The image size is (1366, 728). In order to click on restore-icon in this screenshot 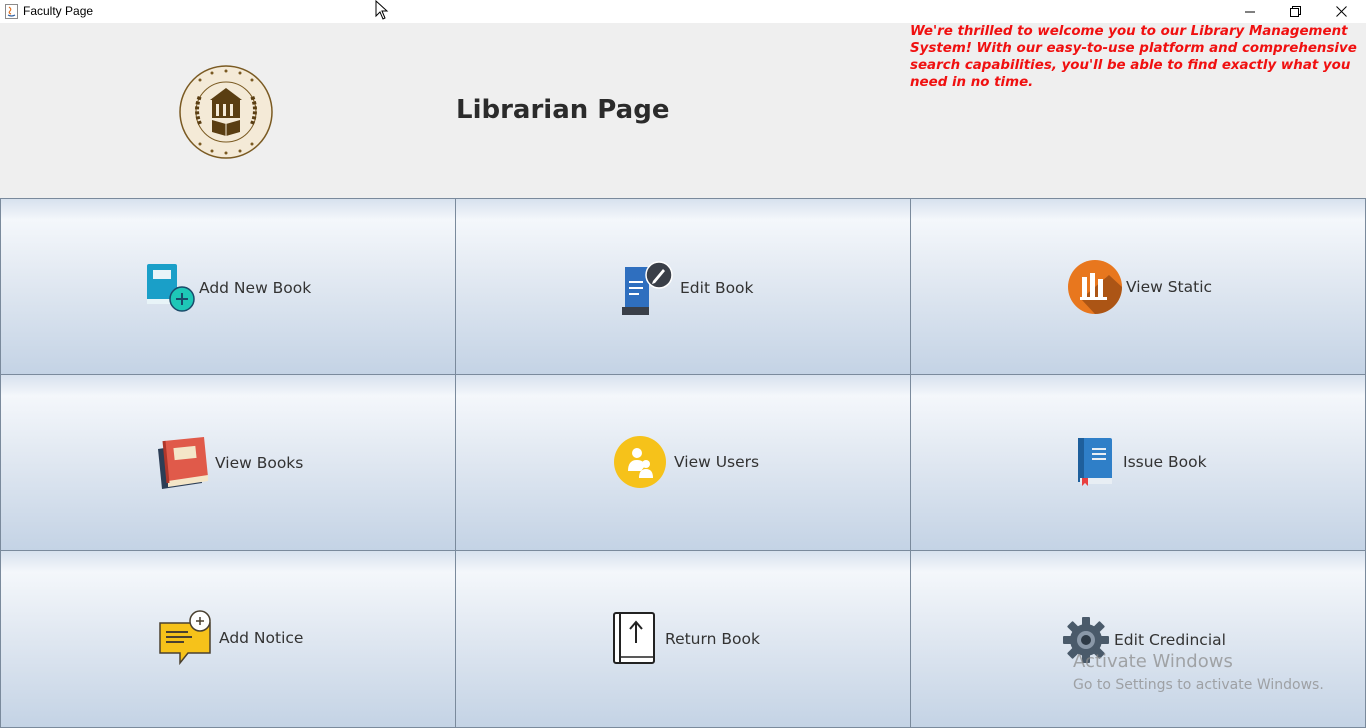, I will do `click(1295, 11)`.